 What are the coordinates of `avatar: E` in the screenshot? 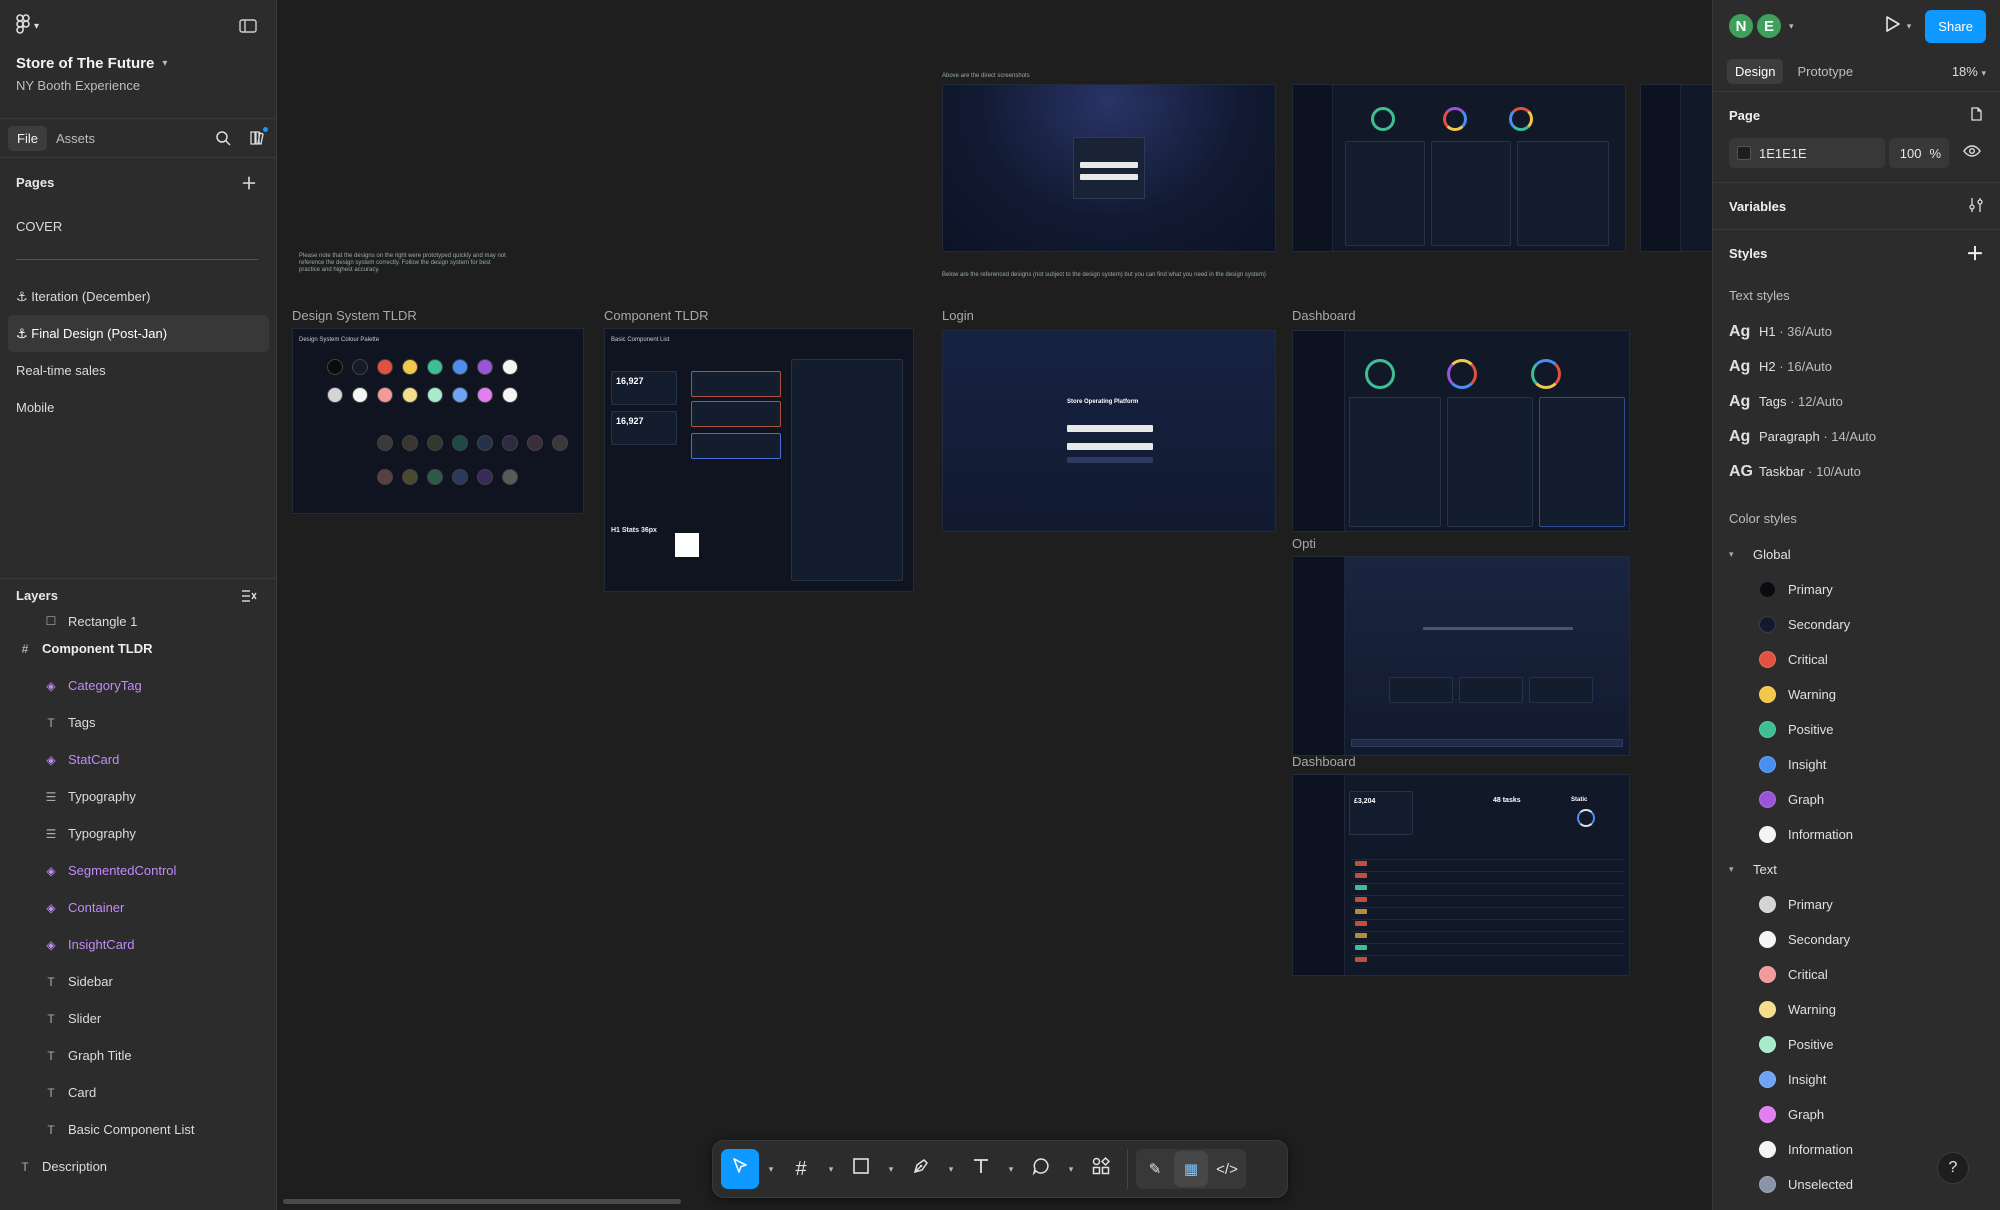 It's located at (1769, 26).